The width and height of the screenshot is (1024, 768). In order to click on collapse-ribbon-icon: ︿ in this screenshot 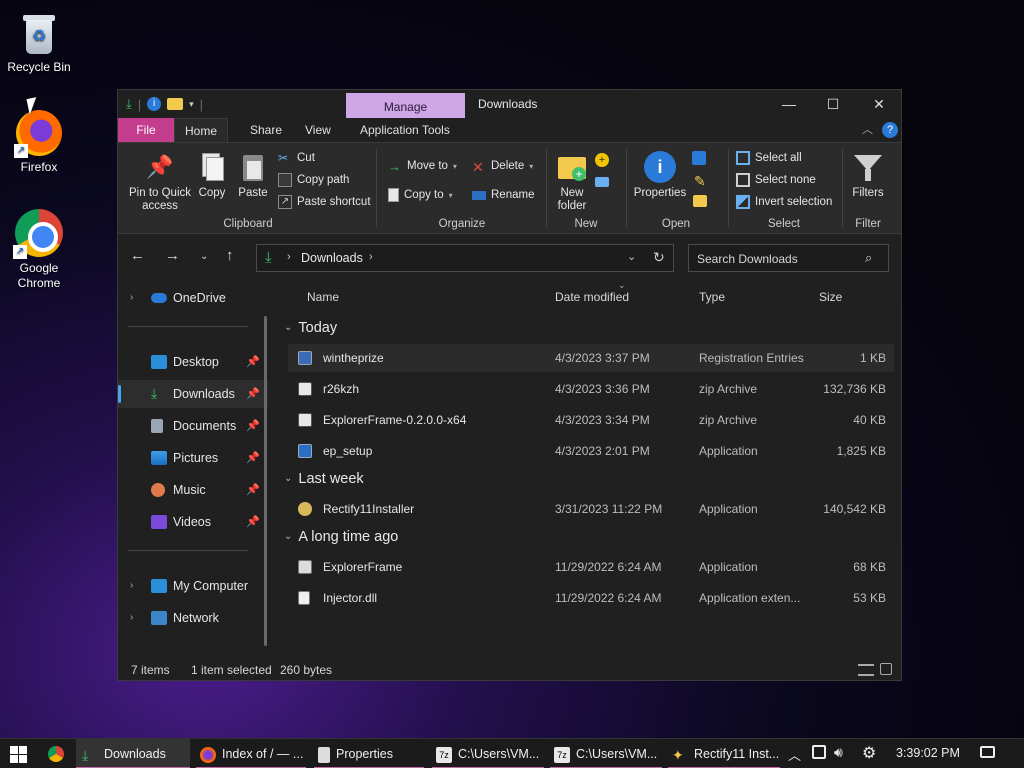, I will do `click(867, 129)`.